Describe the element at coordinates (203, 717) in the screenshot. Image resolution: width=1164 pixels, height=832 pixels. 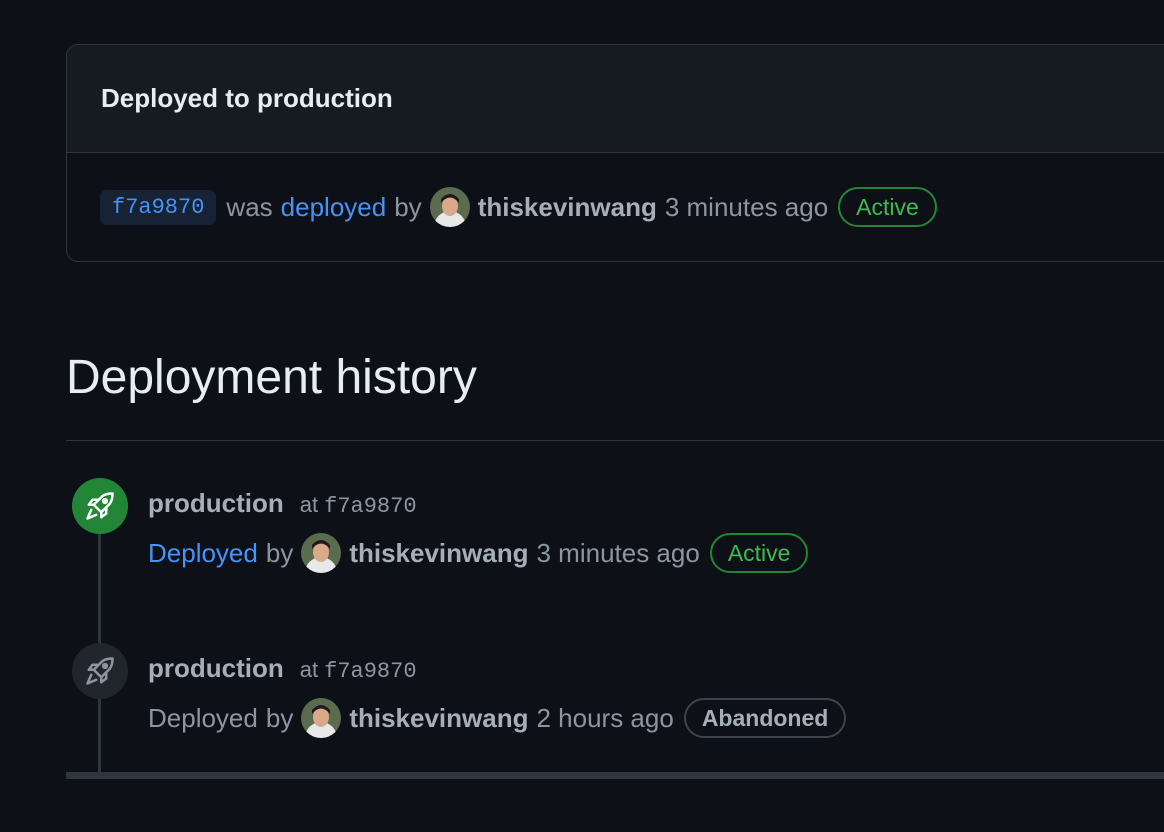
I see `deployed-text: Deployed` at that location.